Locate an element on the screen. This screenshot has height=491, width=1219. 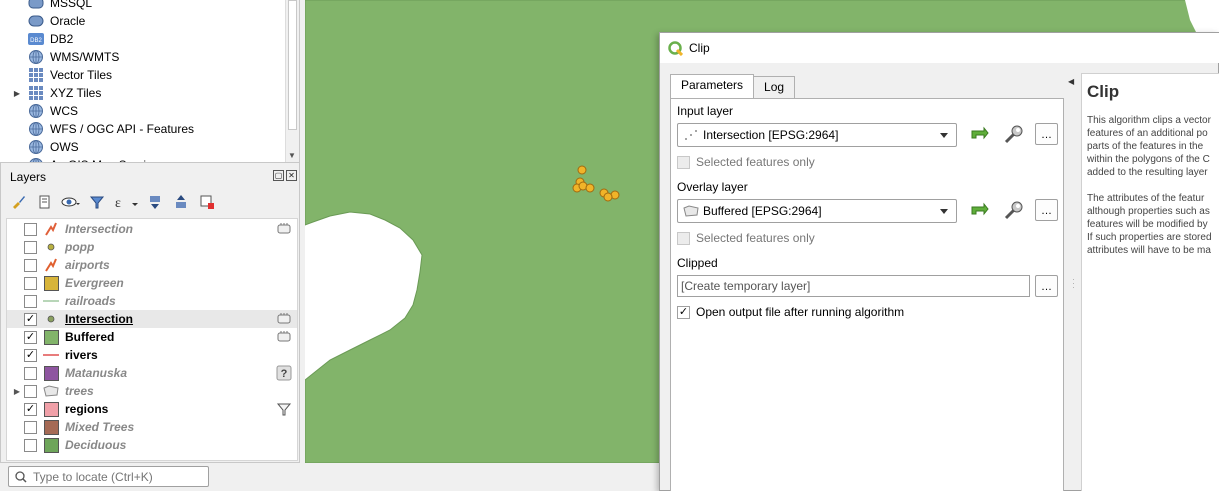
layers-toolbar: ε is located at coordinates (113, 202).